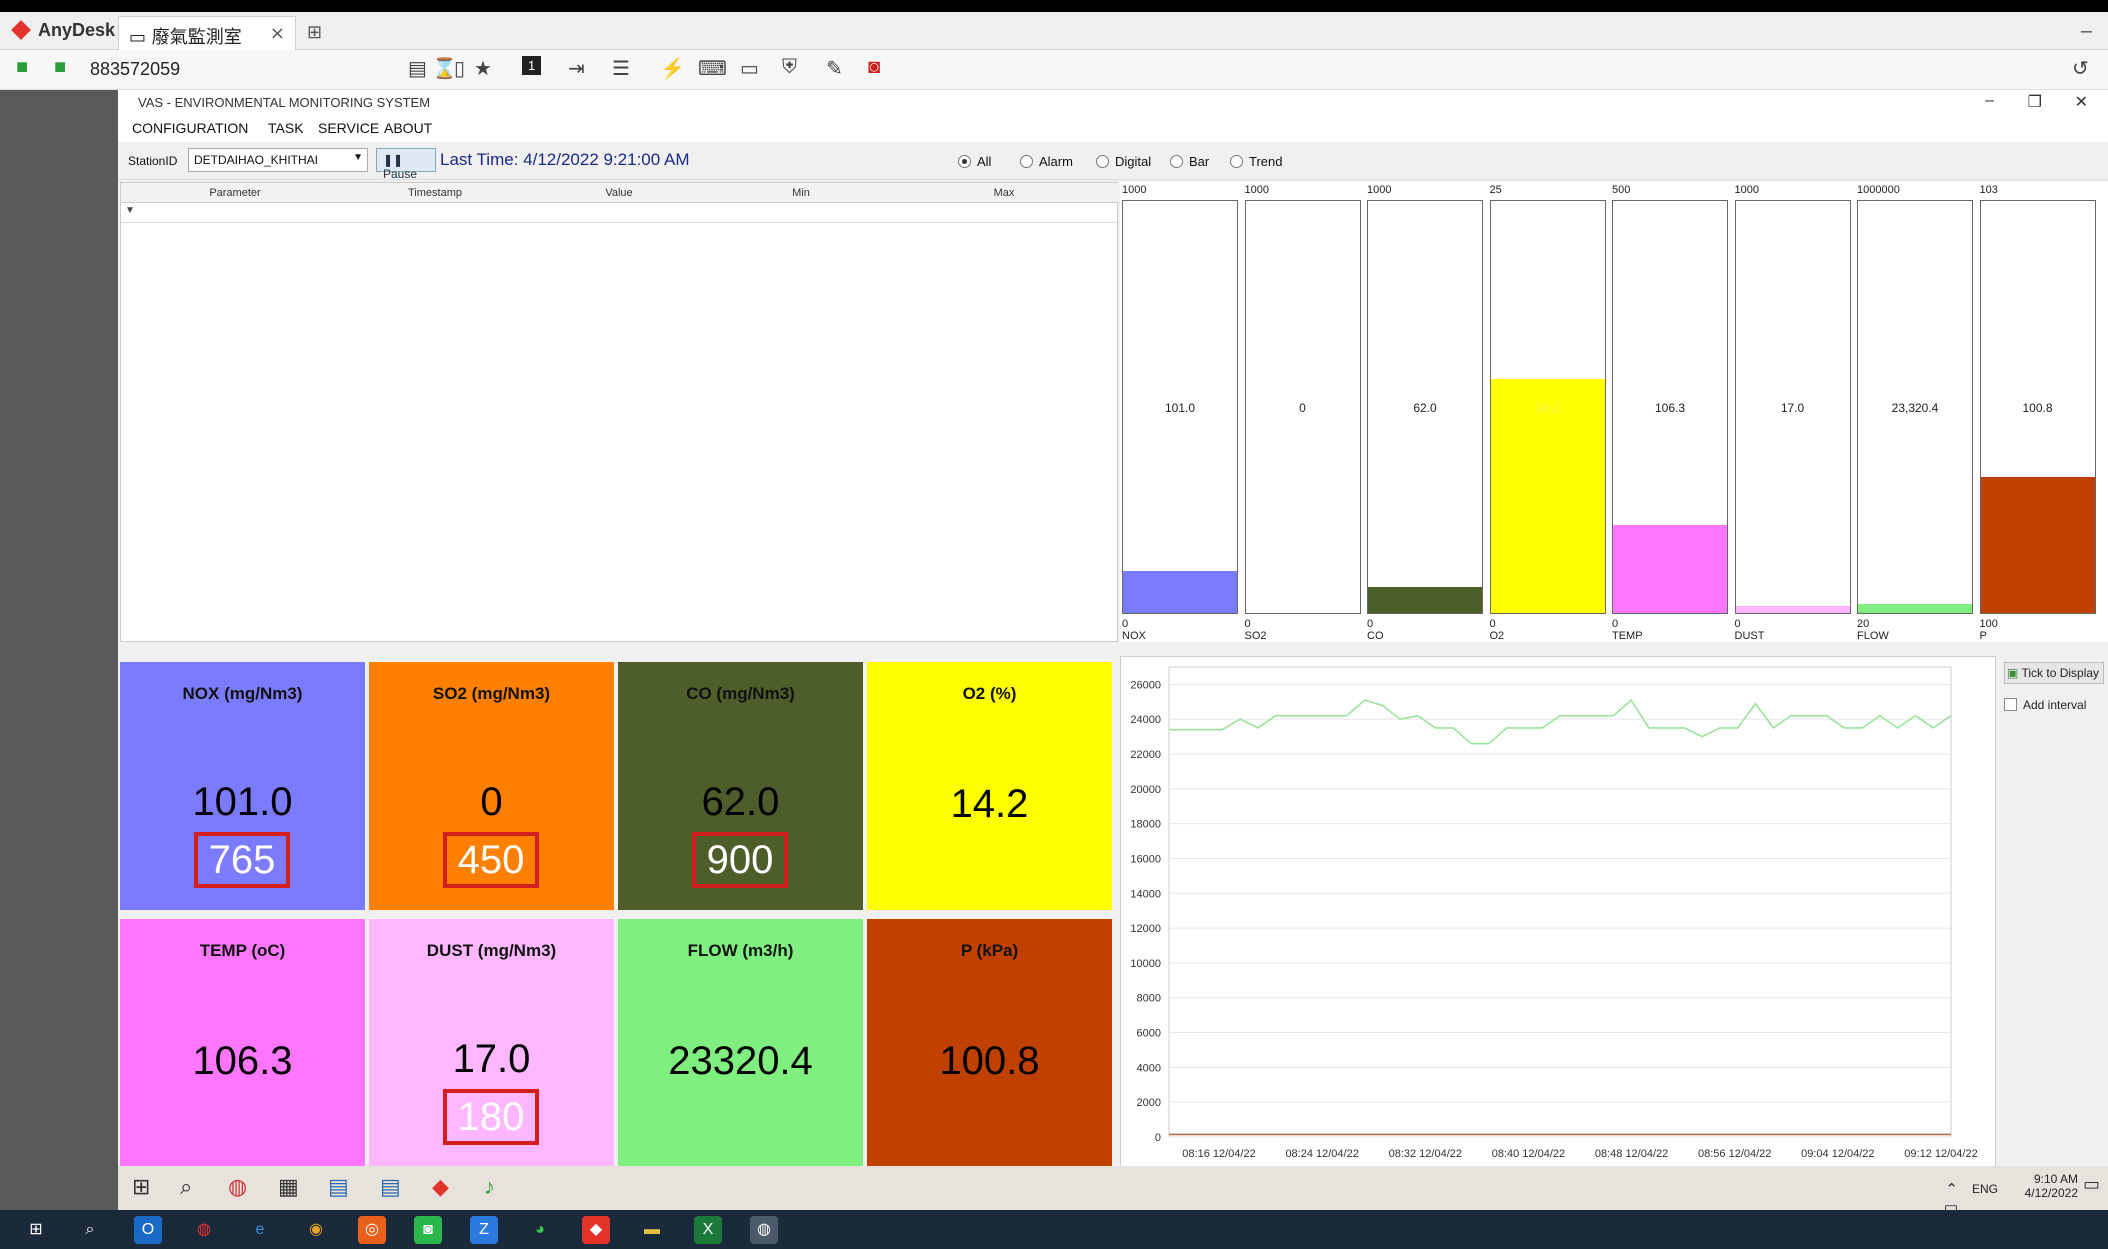  Describe the element at coordinates (620, 213) in the screenshot. I see `grid-filter-row: ▼` at that location.